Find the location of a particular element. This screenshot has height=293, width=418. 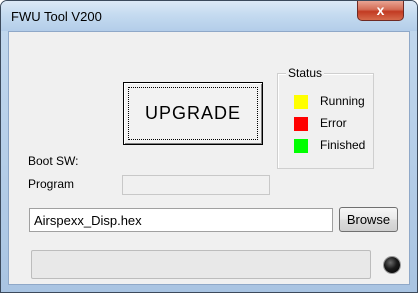

focus-rectangle is located at coordinates (193, 113).